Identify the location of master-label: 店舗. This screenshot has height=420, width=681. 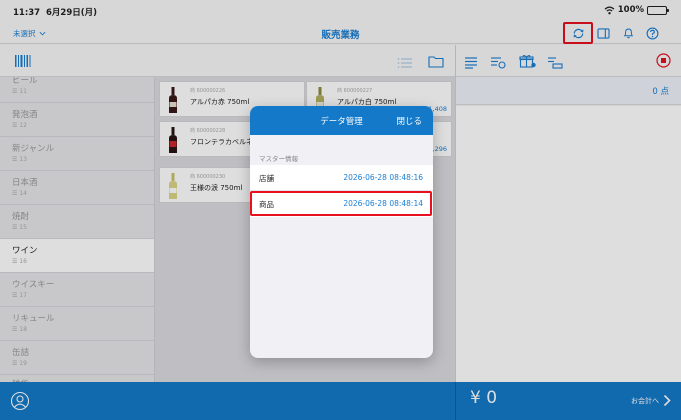
(266, 178).